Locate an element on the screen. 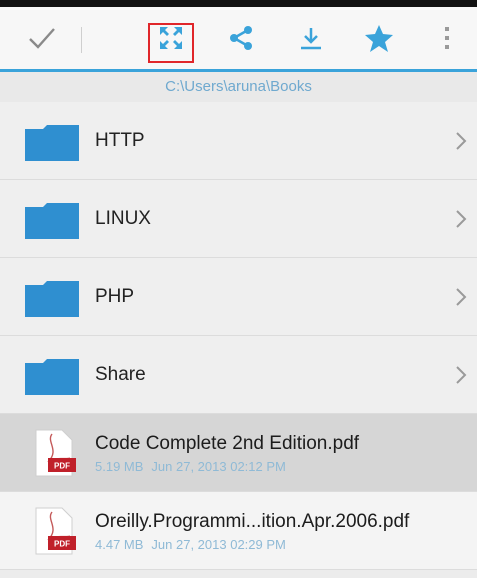 This screenshot has width=477, height=578. folder-row-php: PHP is located at coordinates (238, 297).